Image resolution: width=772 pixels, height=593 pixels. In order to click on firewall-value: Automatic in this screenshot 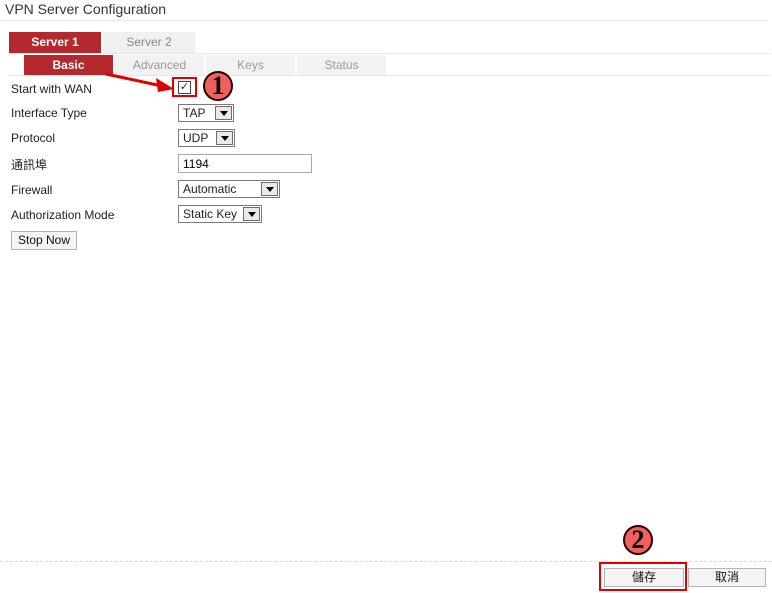, I will do `click(210, 189)`.